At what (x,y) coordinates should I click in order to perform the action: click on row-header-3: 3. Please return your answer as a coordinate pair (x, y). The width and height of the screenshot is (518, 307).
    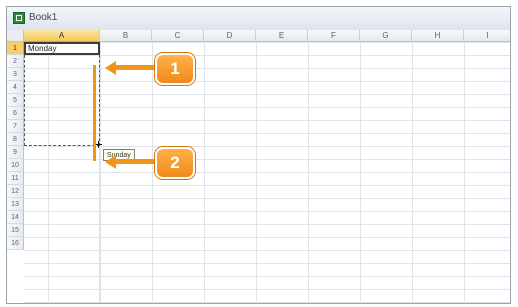
    Looking at the image, I should click on (15, 74).